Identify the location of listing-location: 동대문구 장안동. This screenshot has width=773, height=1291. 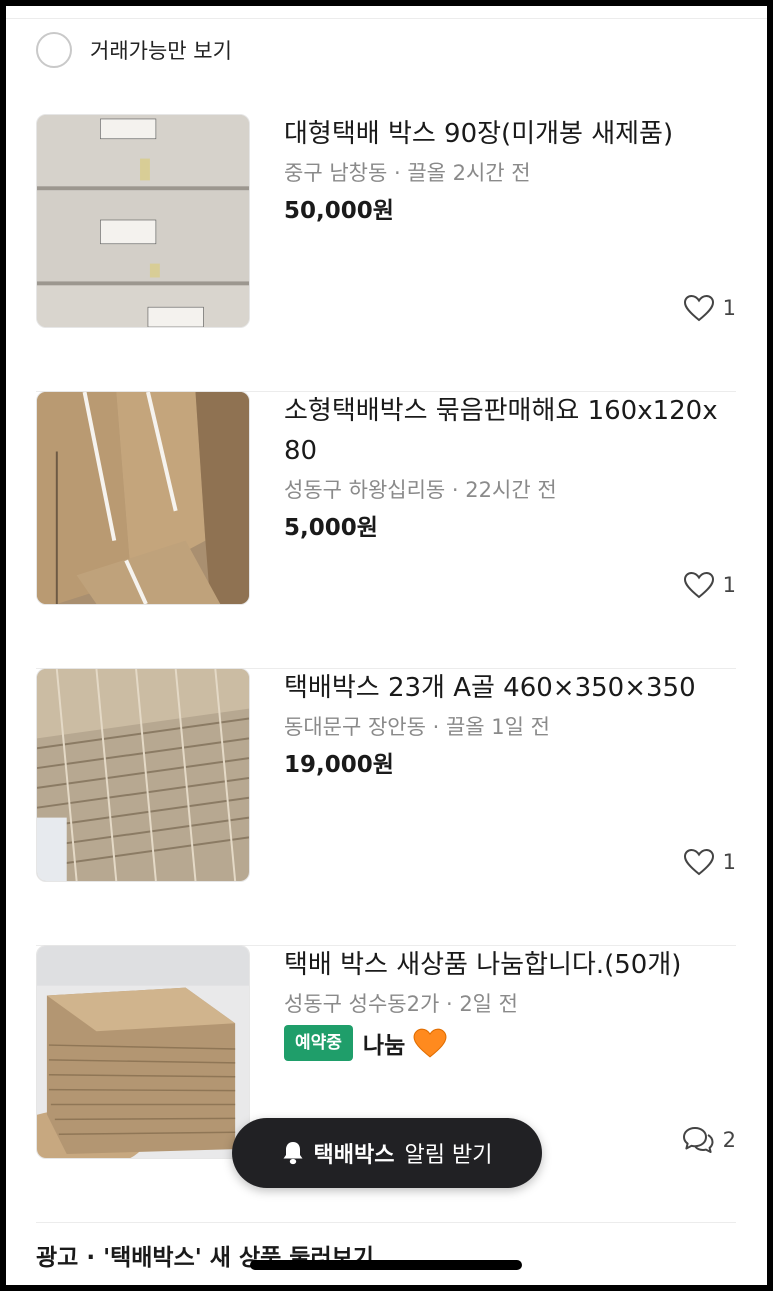
(355, 727).